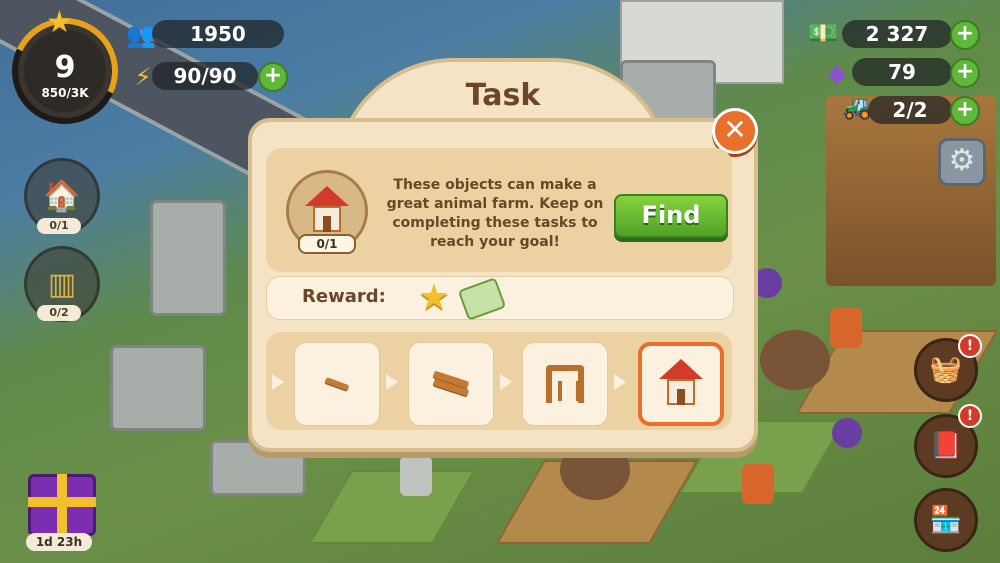 The height and width of the screenshot is (563, 1000). I want to click on chain-item-wood-plank, so click(337, 384).